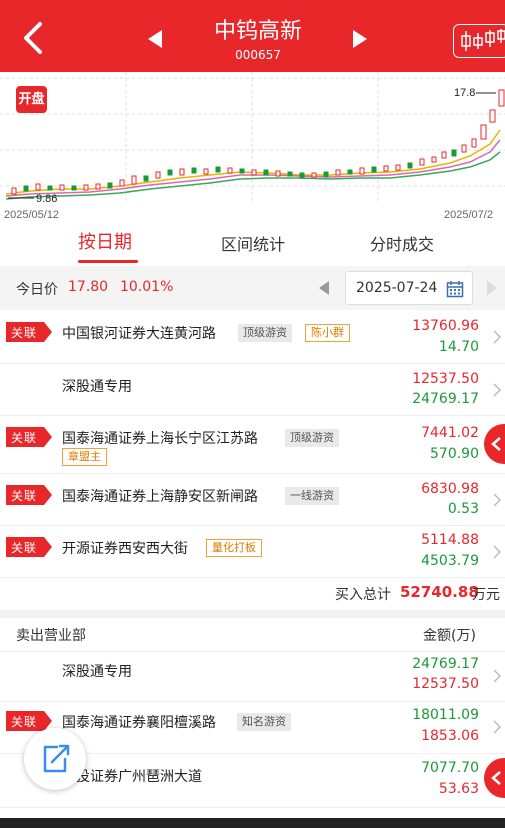 The height and width of the screenshot is (828, 505). What do you see at coordinates (252, 614) in the screenshot?
I see `section-divider` at bounding box center [252, 614].